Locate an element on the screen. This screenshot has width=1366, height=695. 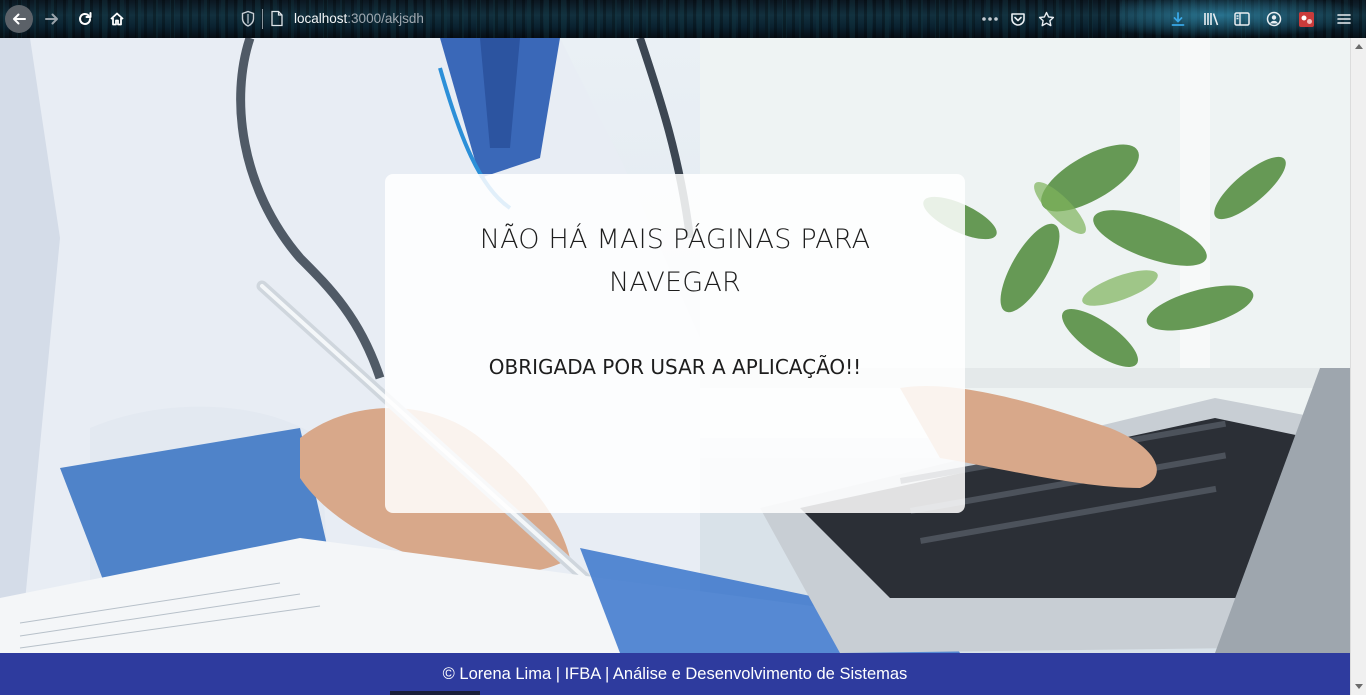
forward-arrow-icon is located at coordinates (51, 19).